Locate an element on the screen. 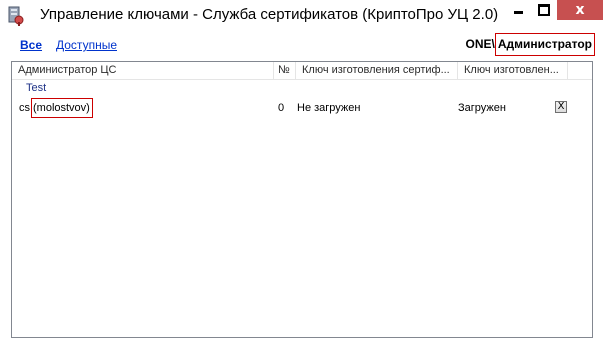 The image size is (603, 349). maximize-icon is located at coordinates (544, 10).